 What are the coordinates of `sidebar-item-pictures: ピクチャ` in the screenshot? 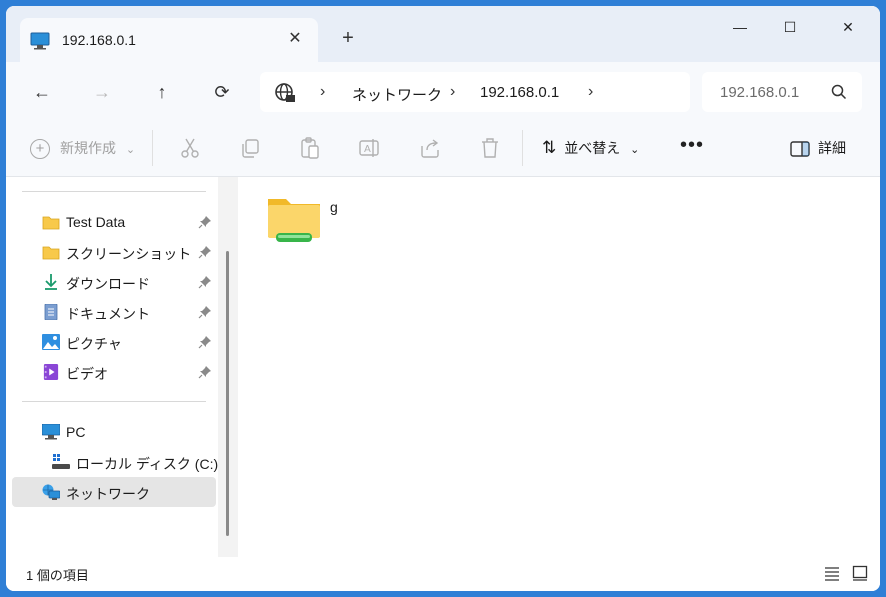 It's located at (114, 342).